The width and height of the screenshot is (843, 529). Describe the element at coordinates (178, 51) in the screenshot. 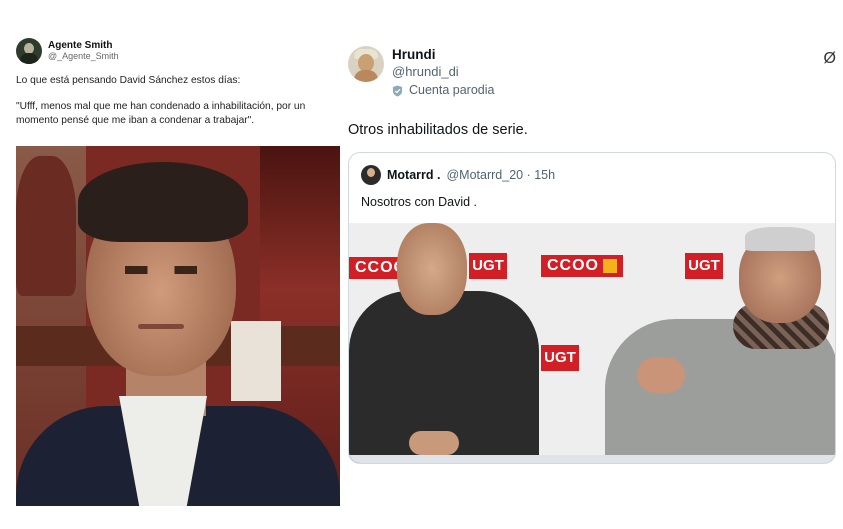

I see `tweet-header: Agente Smith @_Agente_Smith` at that location.